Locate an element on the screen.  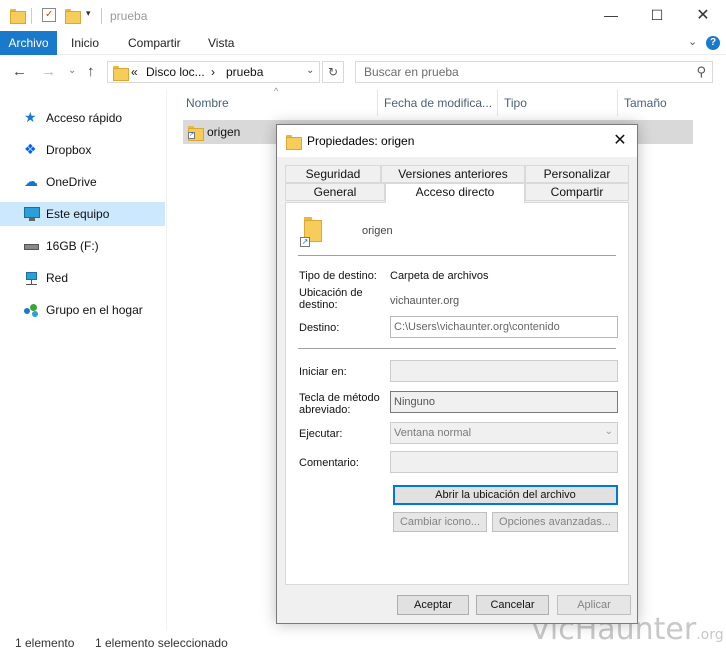
comentario-label: Comentario: is located at coordinates (329, 463).